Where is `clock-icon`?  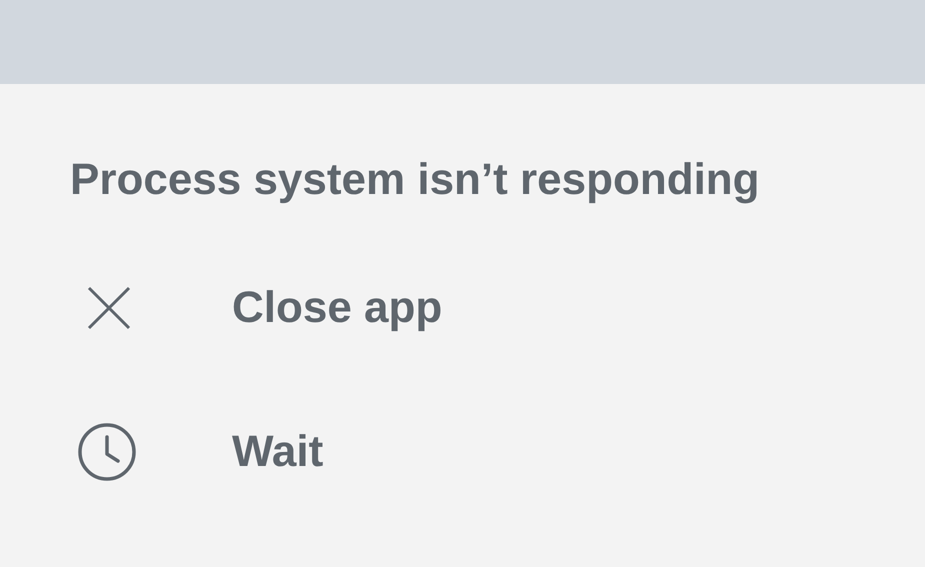 clock-icon is located at coordinates (107, 452).